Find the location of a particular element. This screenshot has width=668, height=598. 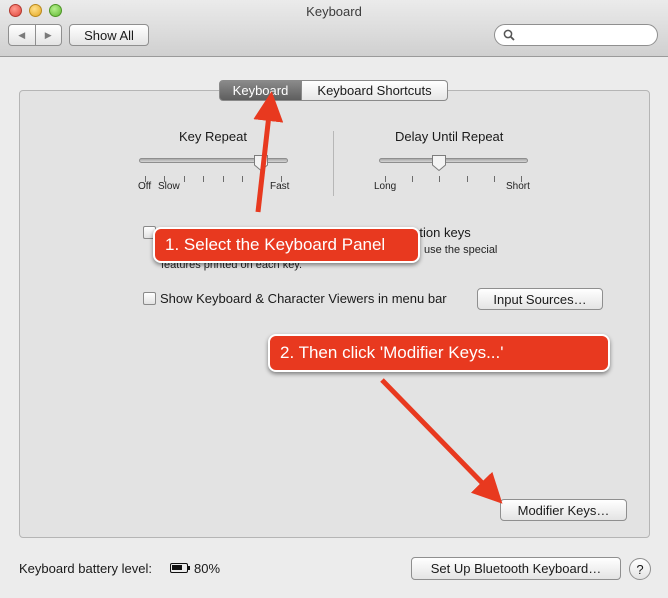

arrow-to-keyboard-tab is located at coordinates (268, 152).